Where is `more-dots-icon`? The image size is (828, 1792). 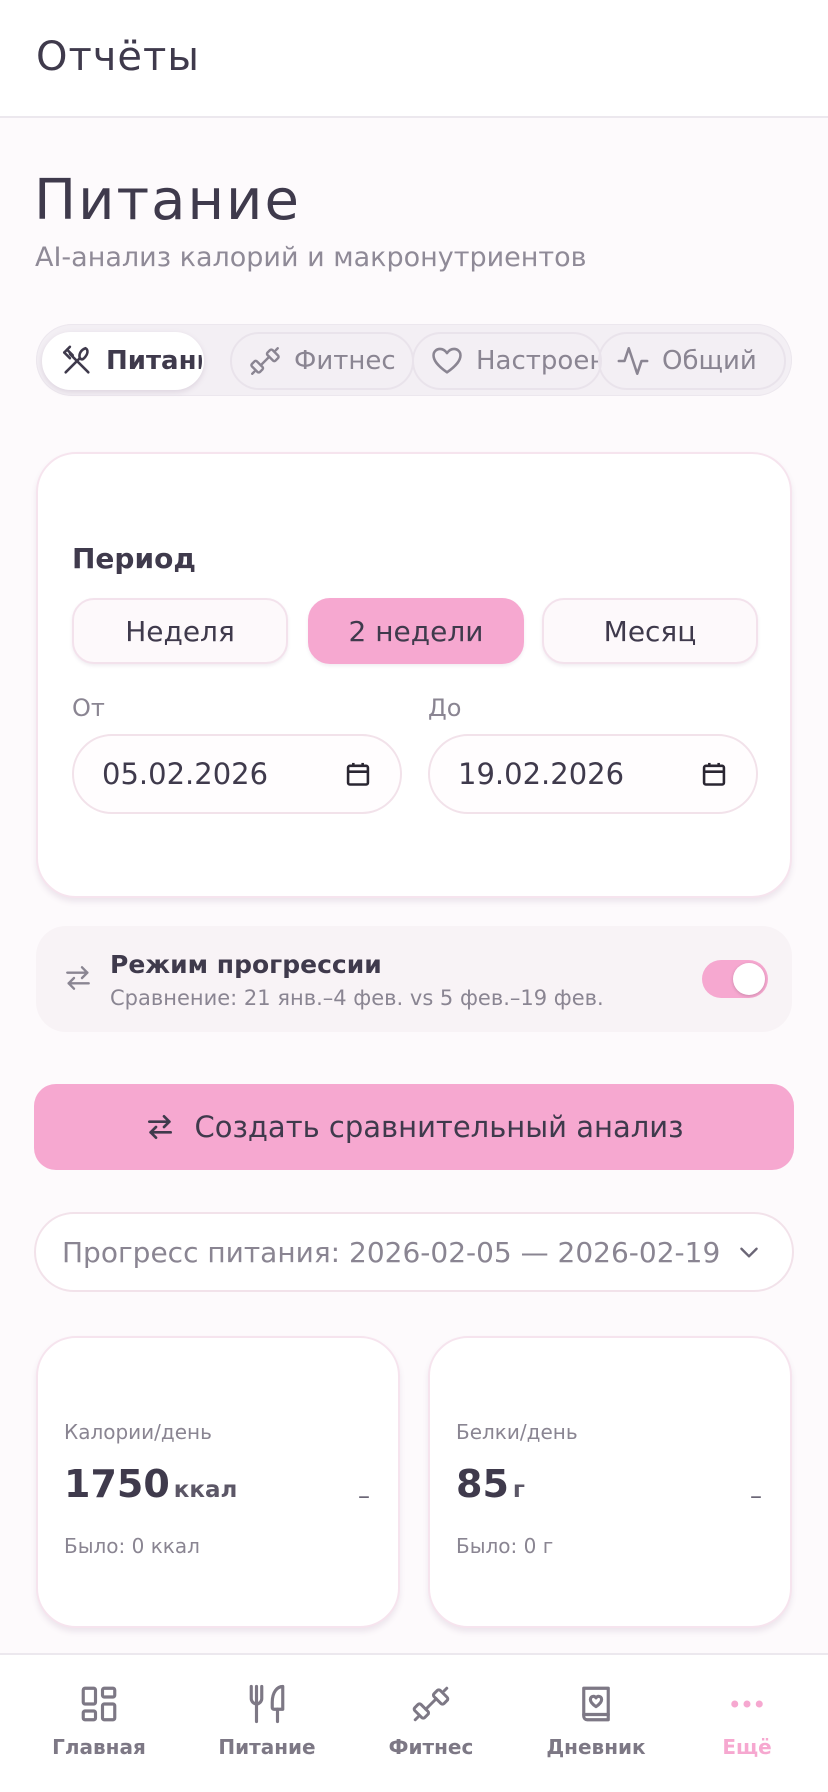 more-dots-icon is located at coordinates (747, 1704).